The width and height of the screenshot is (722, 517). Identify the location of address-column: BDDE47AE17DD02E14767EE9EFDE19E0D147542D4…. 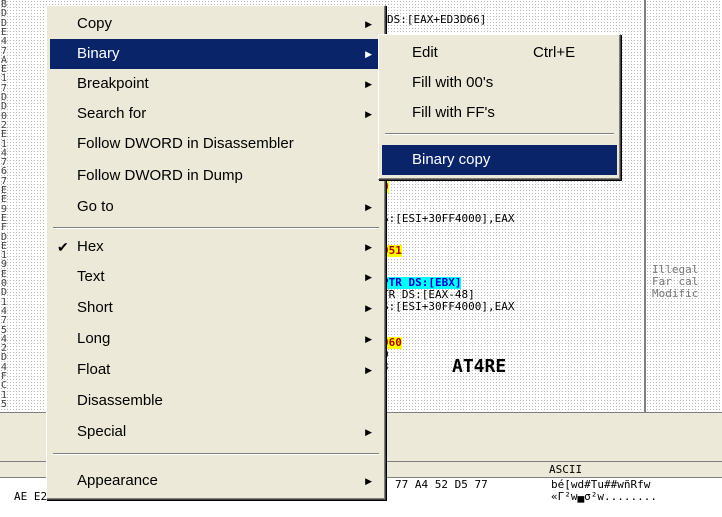
(6, 206).